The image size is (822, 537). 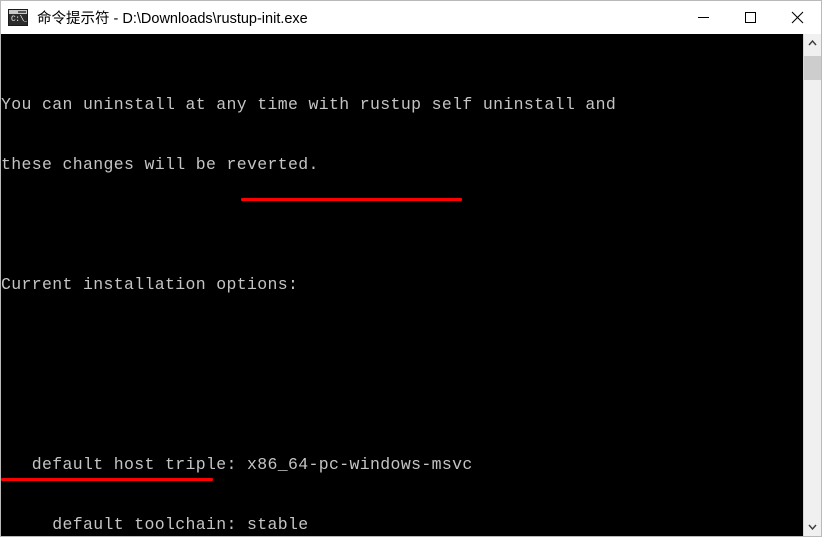 I want to click on cmd-icon-titlebar-stripe, so click(x=18, y=12).